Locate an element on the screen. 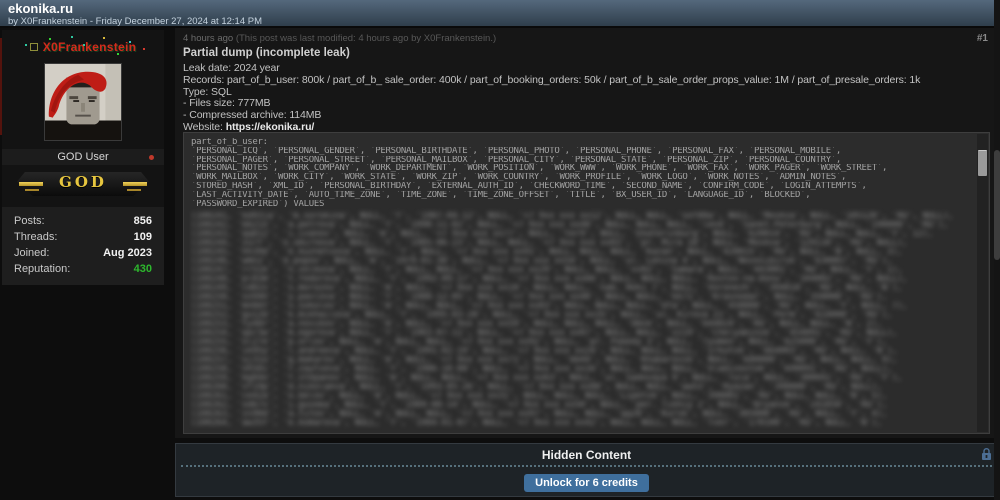 The height and width of the screenshot is (500, 1000). user-title-row: GOD User is located at coordinates (83, 157).